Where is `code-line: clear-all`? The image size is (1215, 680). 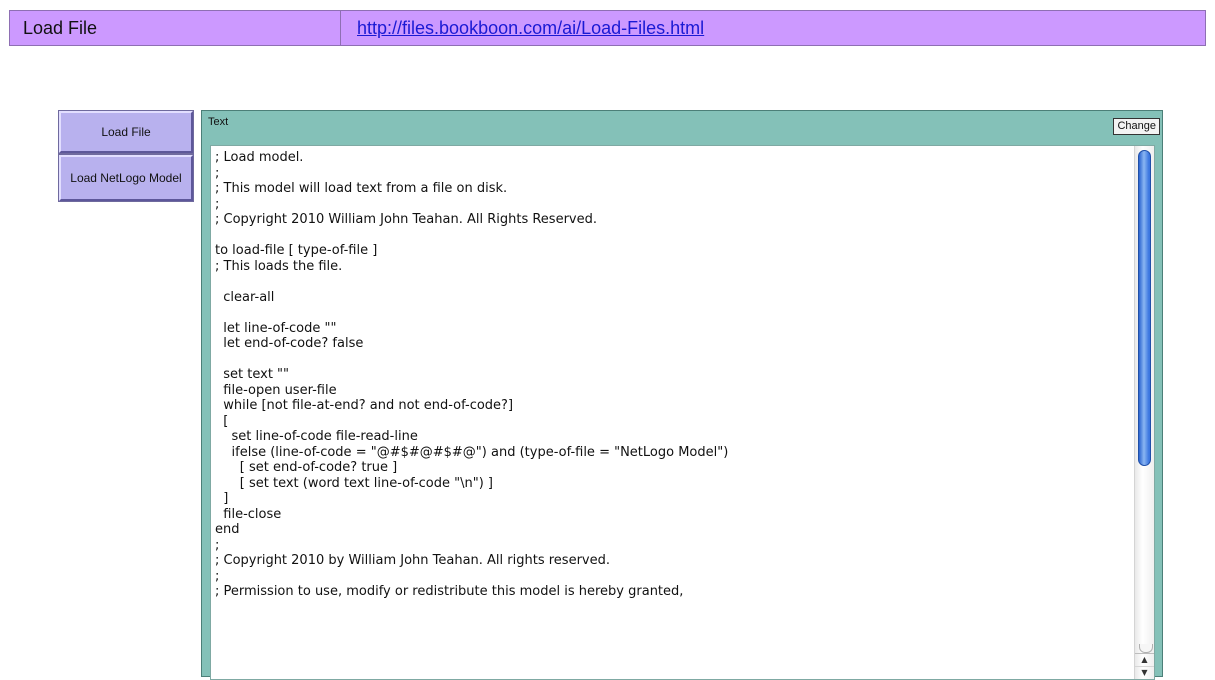 code-line: clear-all is located at coordinates (245, 297).